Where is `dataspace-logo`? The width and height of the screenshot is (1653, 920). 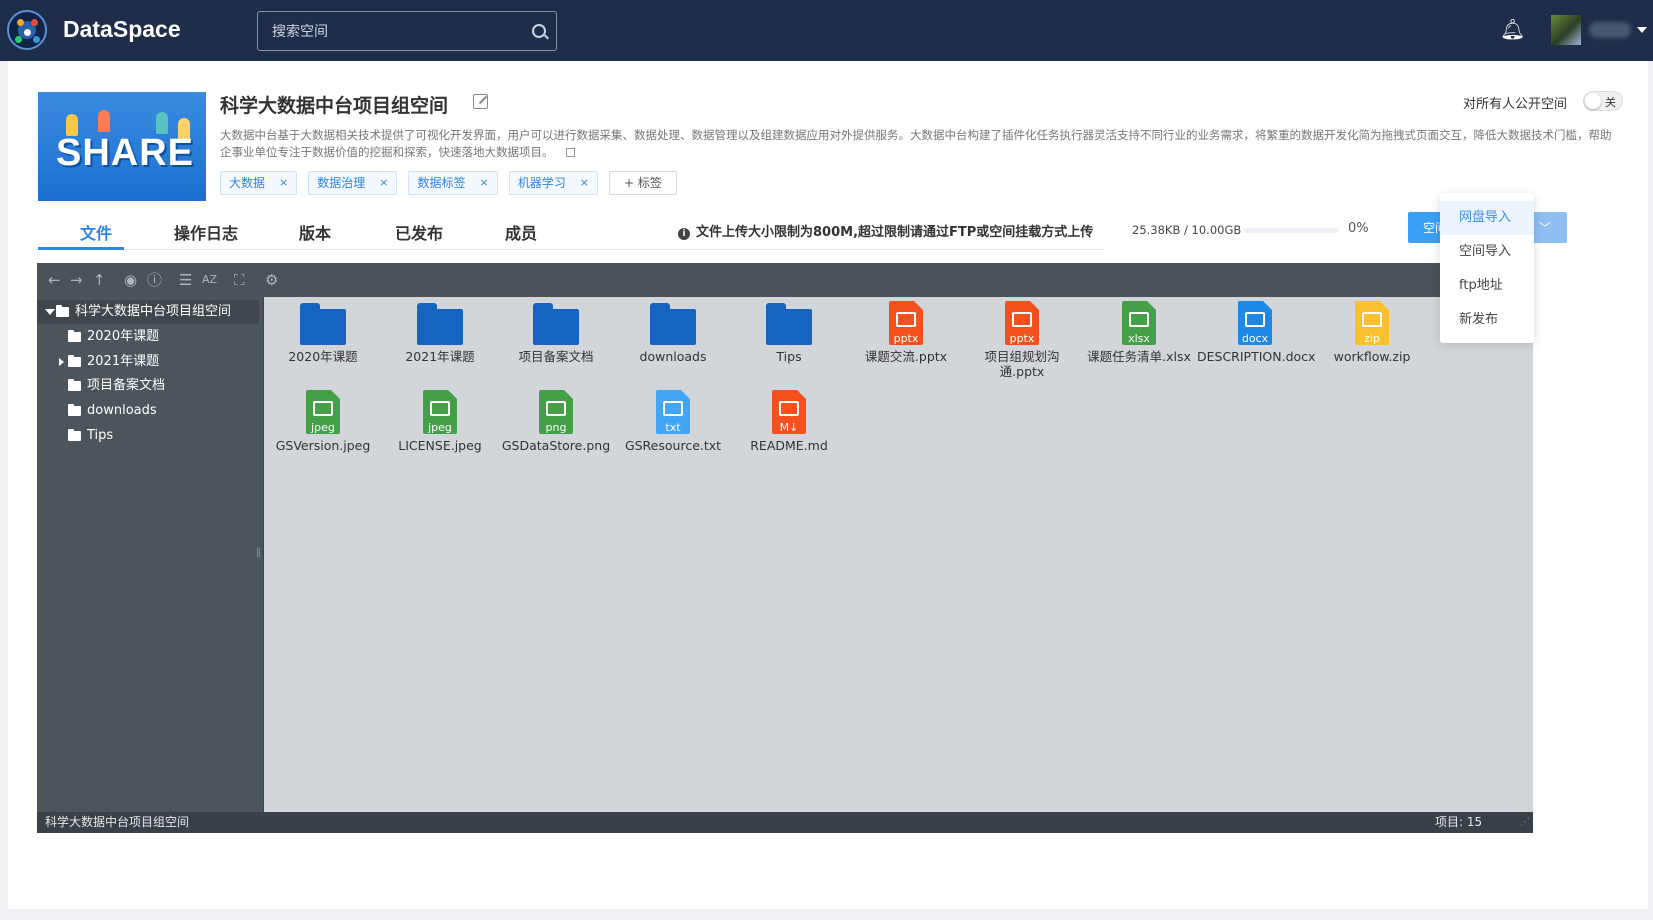
dataspace-logo is located at coordinates (27, 30).